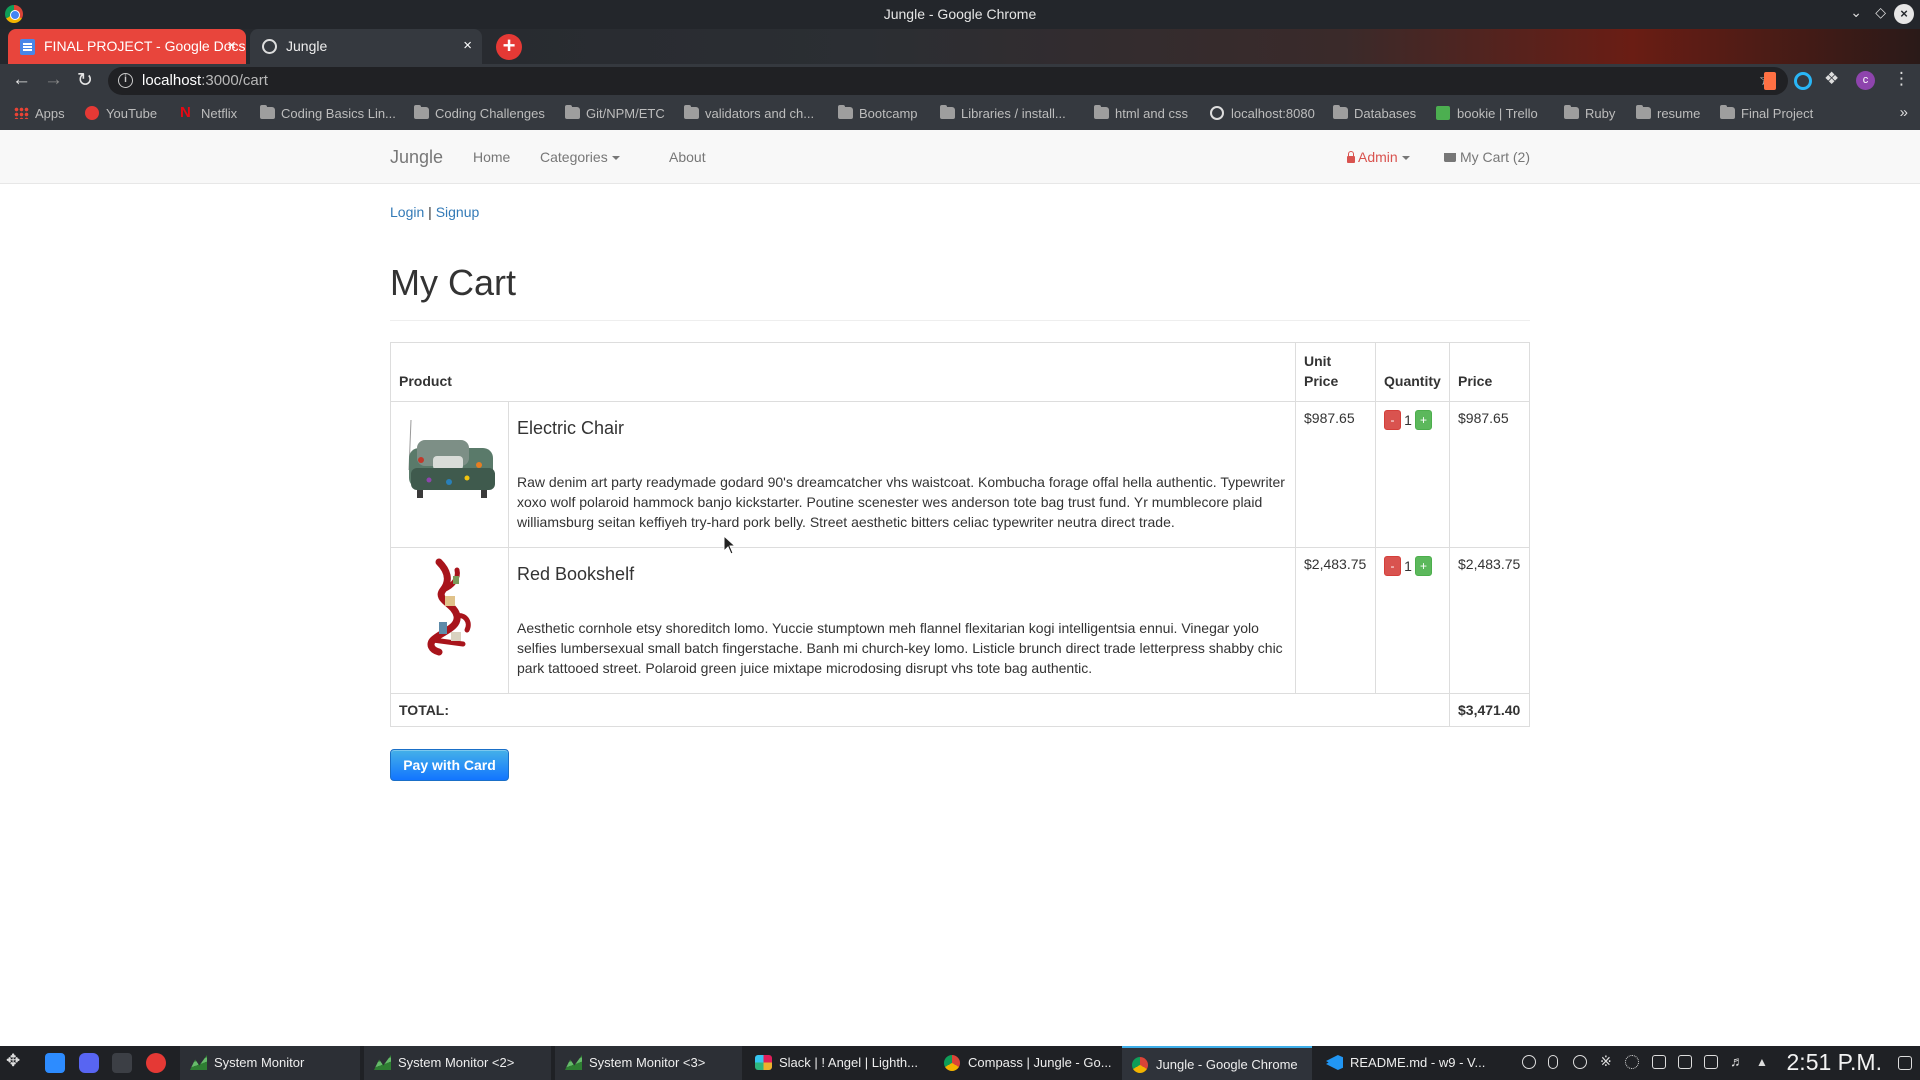 The image size is (1920, 1080). Describe the element at coordinates (416, 157) in the screenshot. I see `navbar-brand: Jungle` at that location.